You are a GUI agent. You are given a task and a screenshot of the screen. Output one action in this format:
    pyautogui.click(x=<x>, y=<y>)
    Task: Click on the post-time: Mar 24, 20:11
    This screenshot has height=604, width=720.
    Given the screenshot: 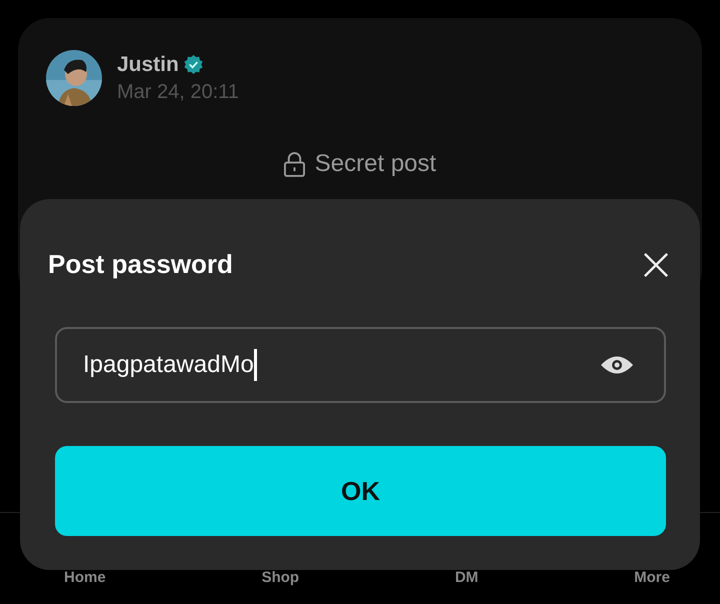 What is the action you would take?
    pyautogui.click(x=178, y=92)
    